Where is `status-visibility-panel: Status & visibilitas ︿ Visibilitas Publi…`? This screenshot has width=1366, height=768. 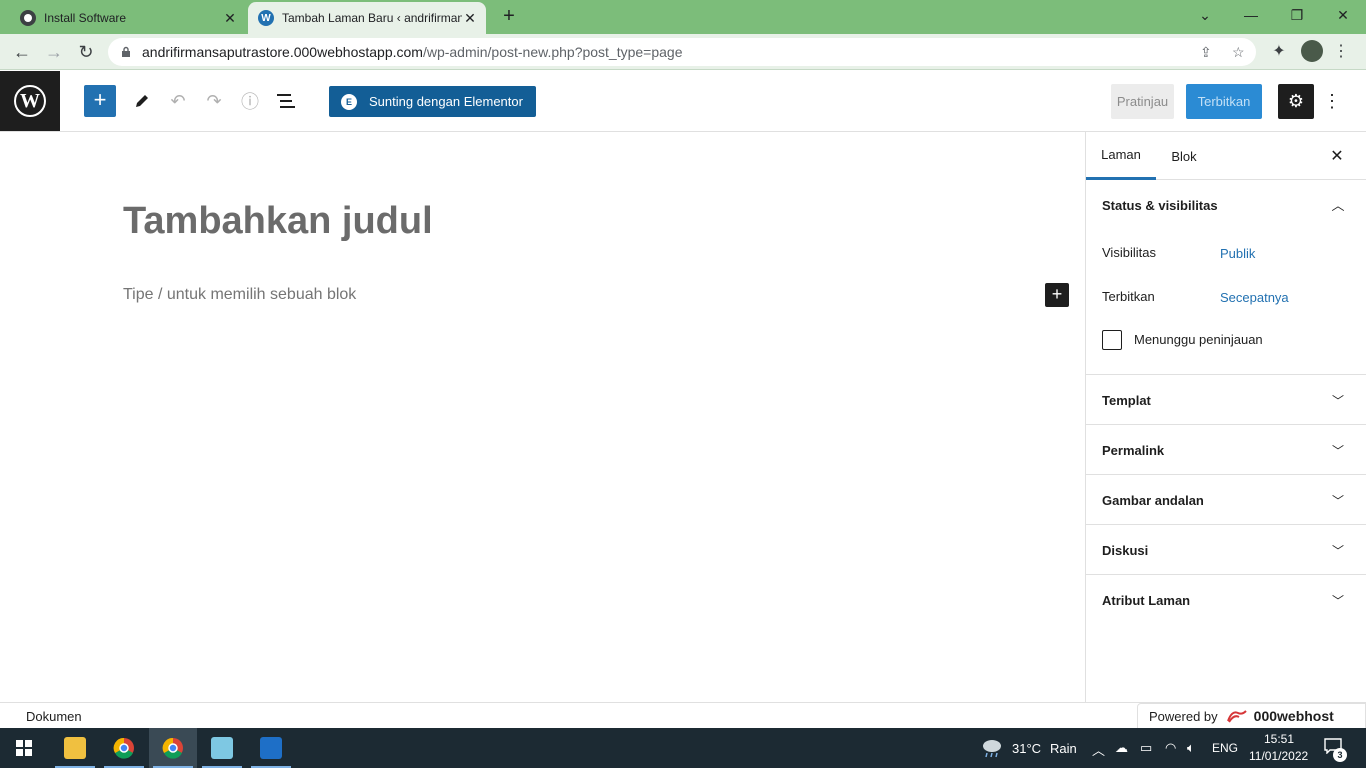
status-visibility-panel: Status & visibilitas ︿ Visibilitas Publi… is located at coordinates (1226, 277).